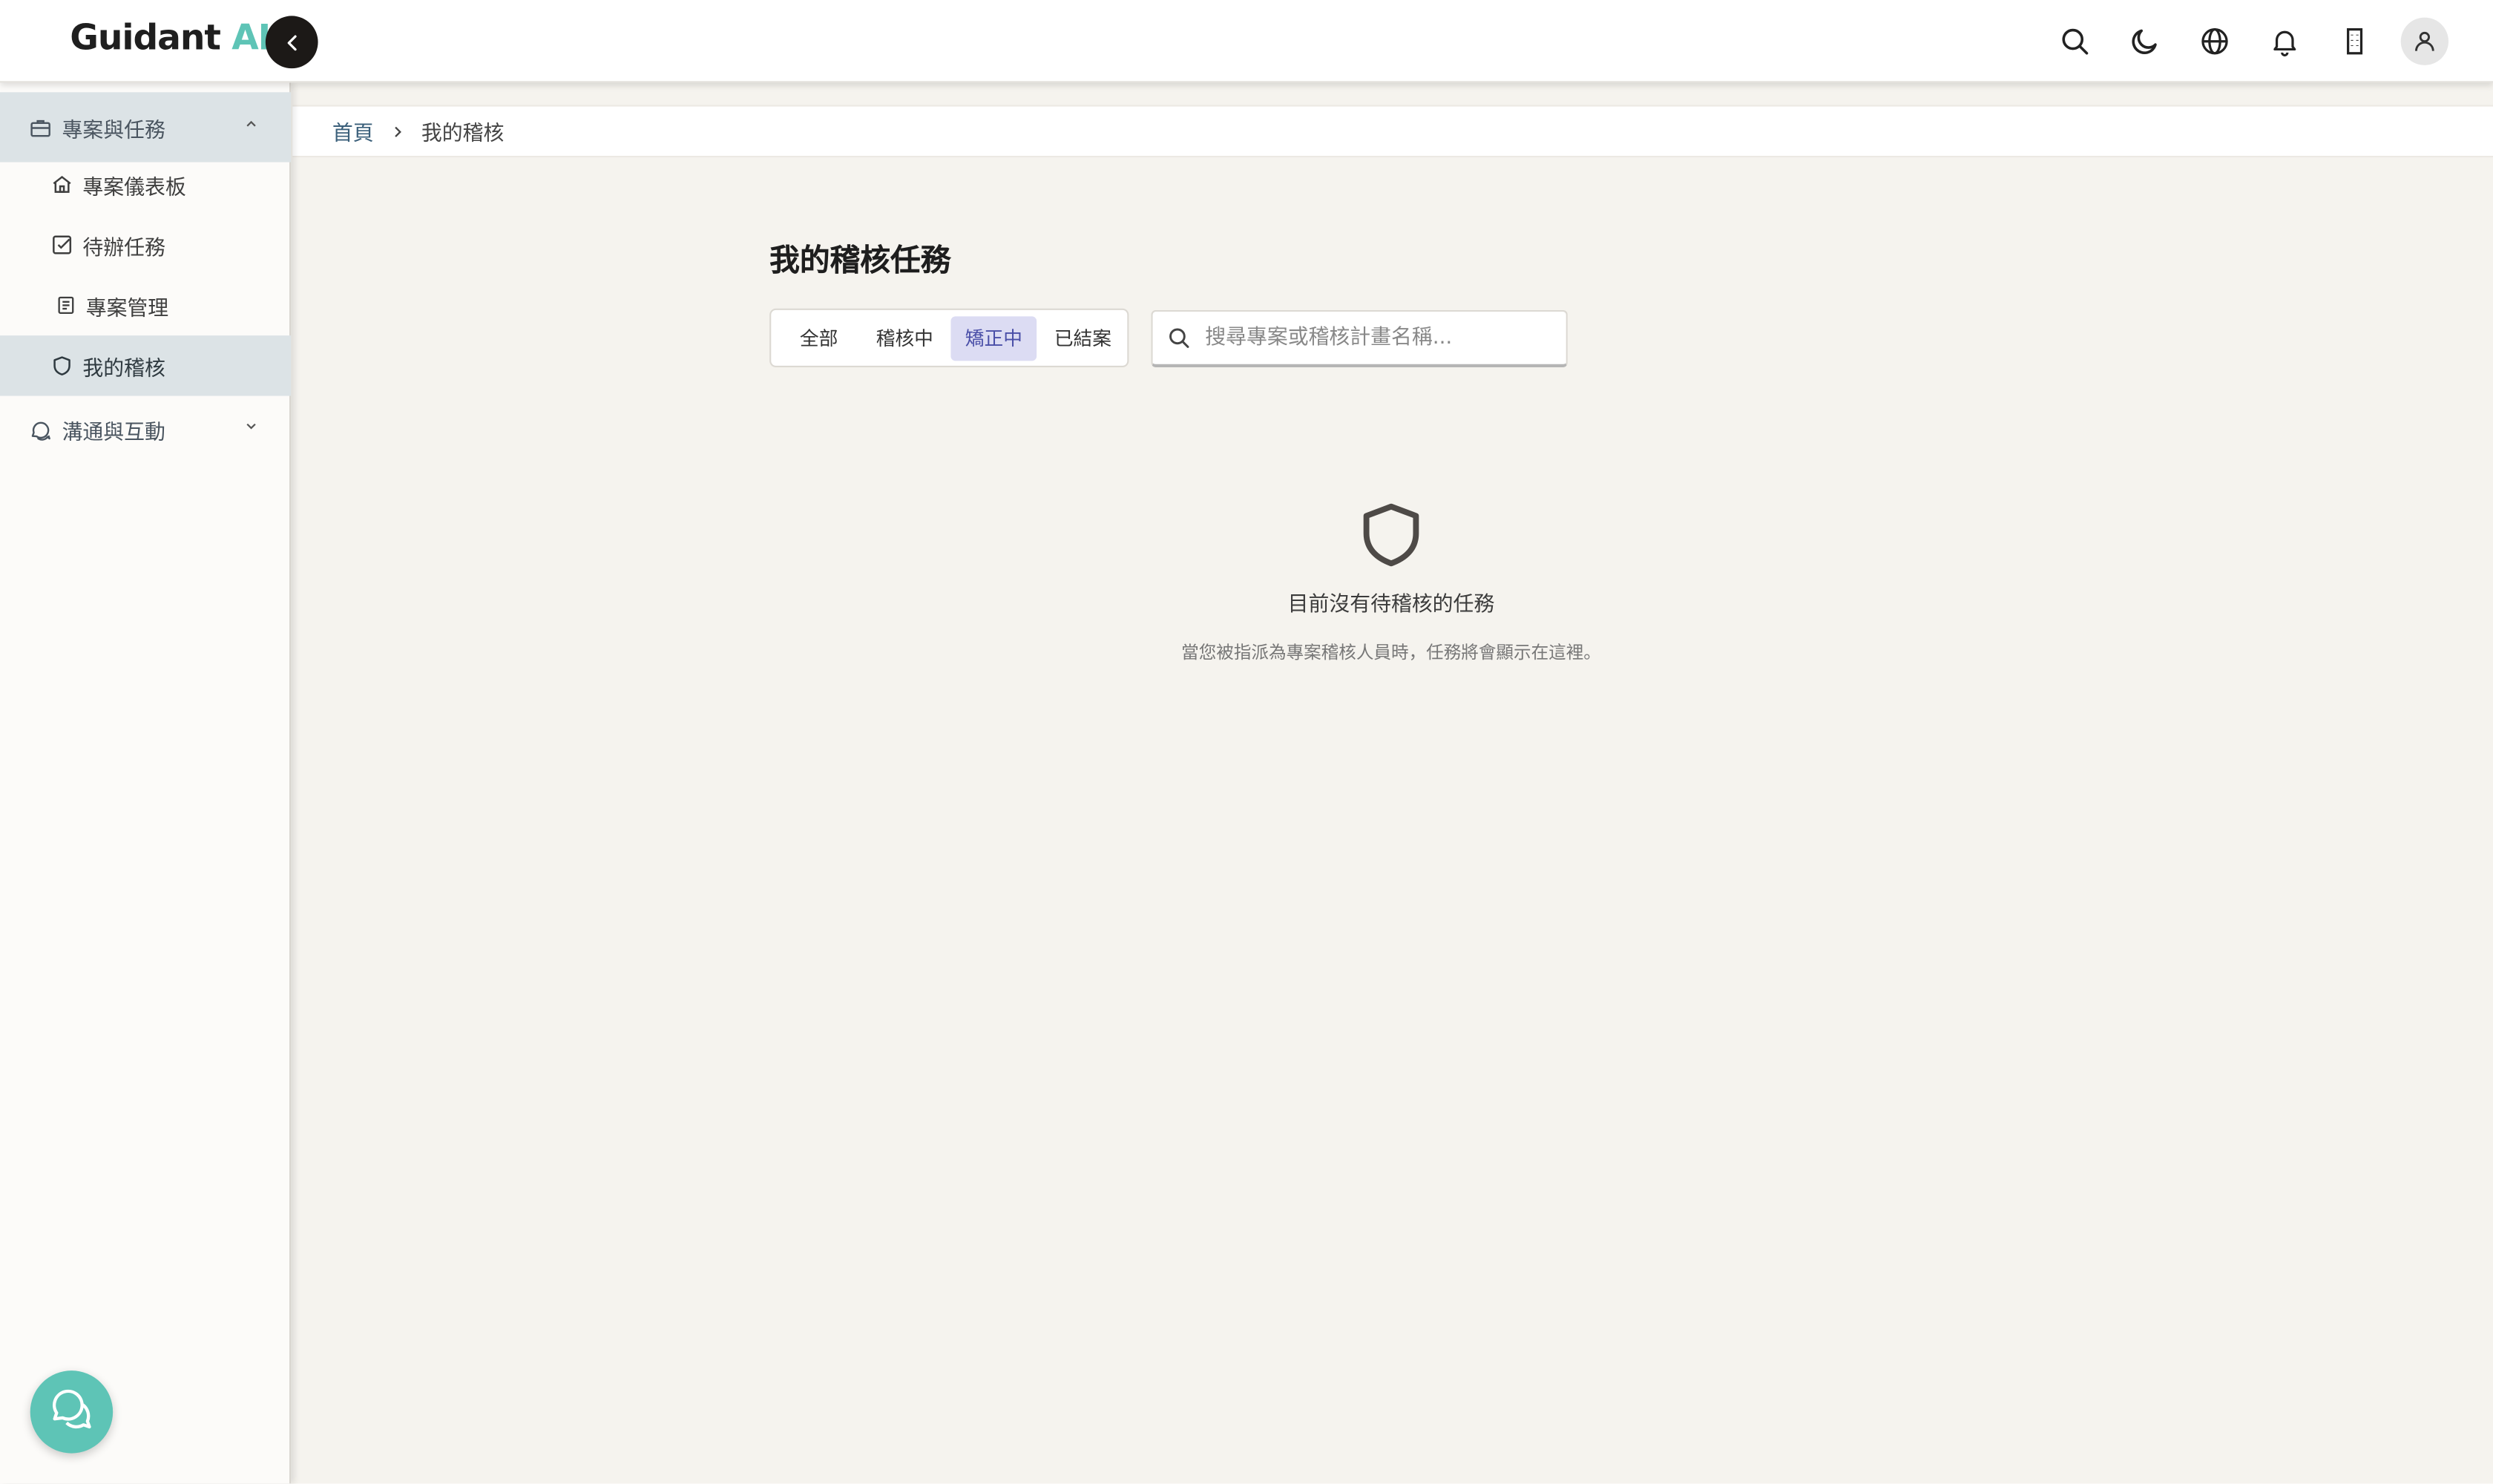  Describe the element at coordinates (251, 426) in the screenshot. I see `chevron-down-icon` at that location.